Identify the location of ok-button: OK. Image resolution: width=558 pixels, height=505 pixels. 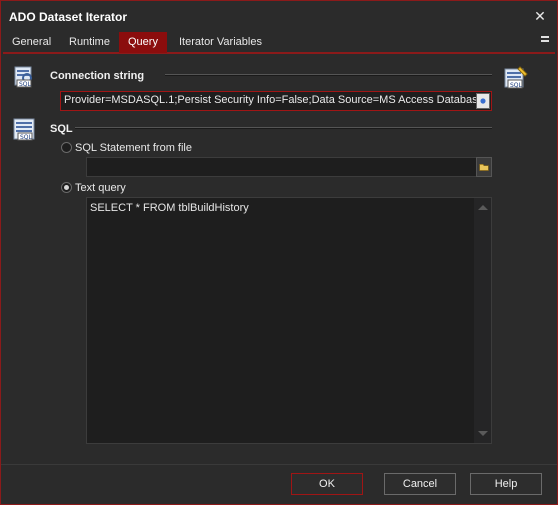
(327, 484).